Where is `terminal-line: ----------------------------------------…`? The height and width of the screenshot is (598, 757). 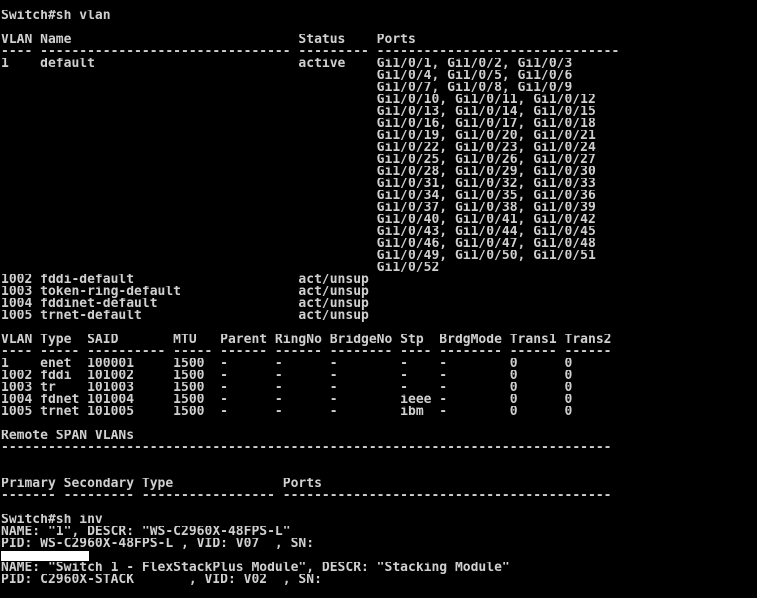 terminal-line: ----------------------------------------… is located at coordinates (379, 448).